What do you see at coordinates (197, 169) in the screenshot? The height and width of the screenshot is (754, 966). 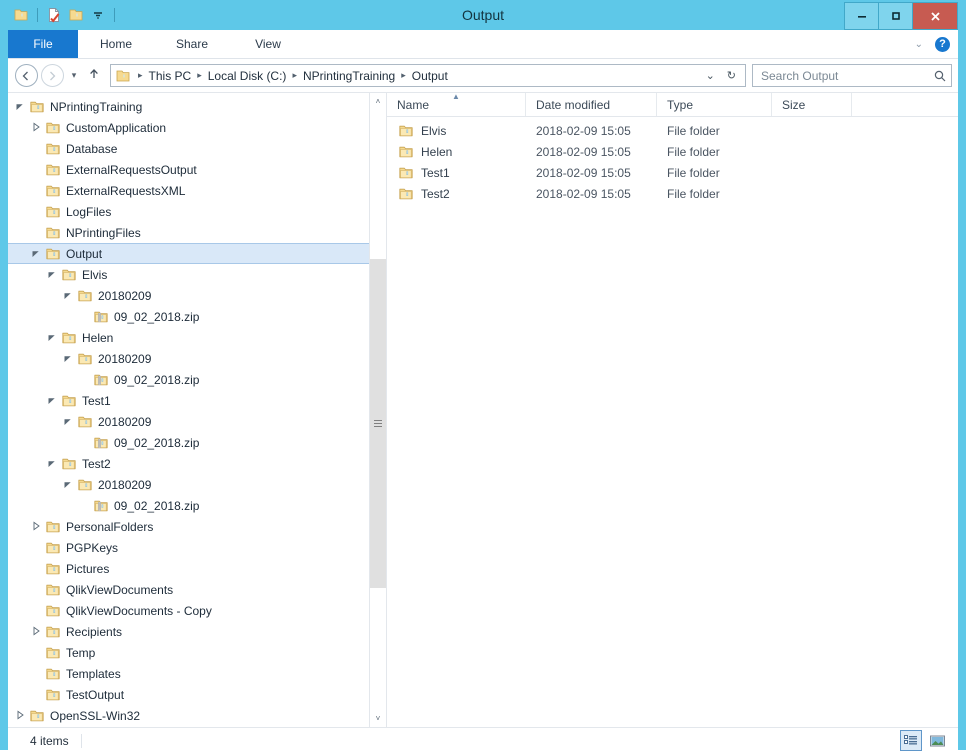 I see `tree-item-externalrequestsoutput: ExternalRequestsOutput` at bounding box center [197, 169].